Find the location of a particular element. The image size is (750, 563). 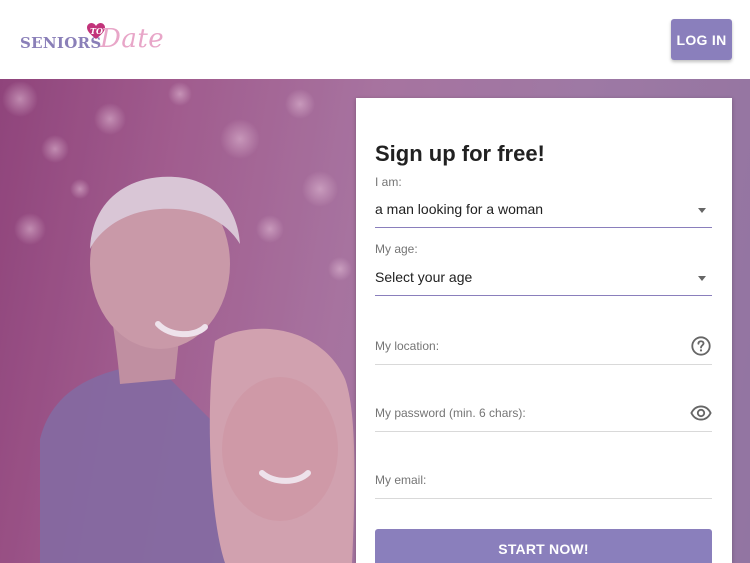

age-select: Select your age is located at coordinates (543, 280).